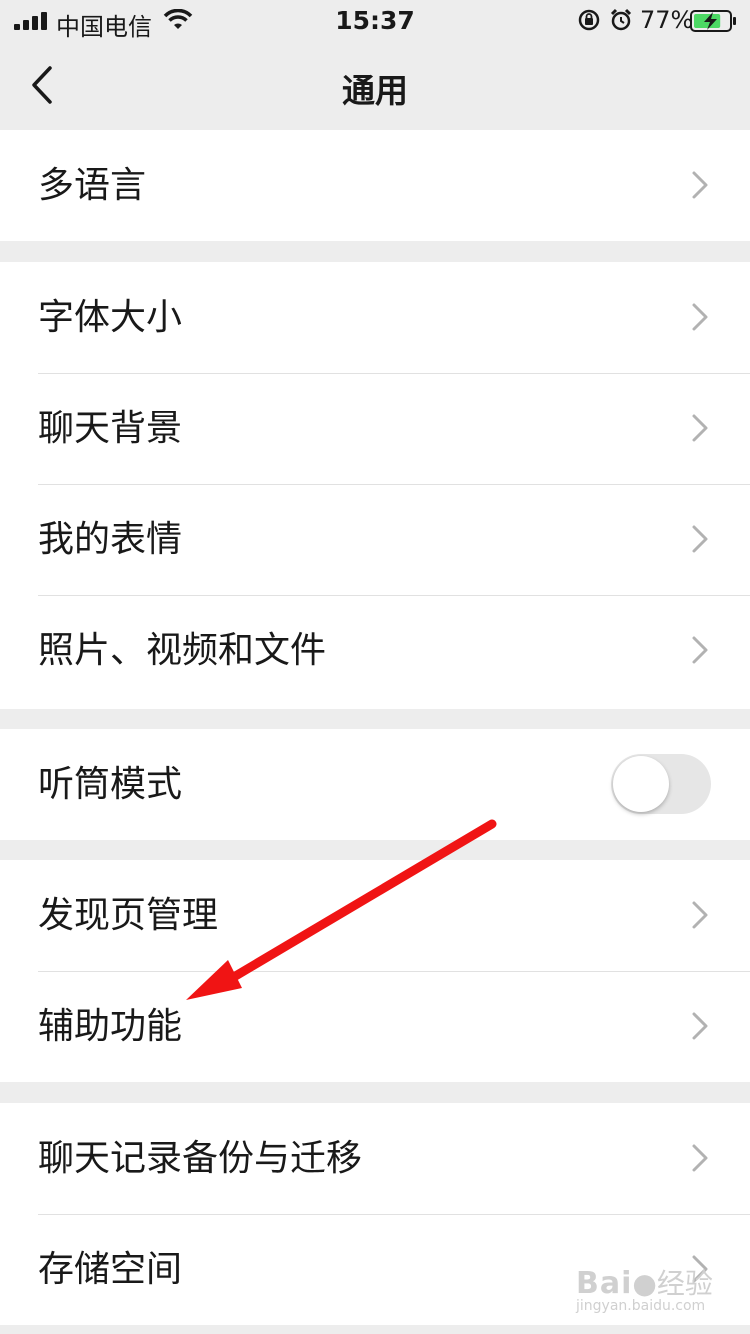 The image size is (750, 1334). What do you see at coordinates (92, 185) in the screenshot?
I see `settings-item-label: 多语言` at bounding box center [92, 185].